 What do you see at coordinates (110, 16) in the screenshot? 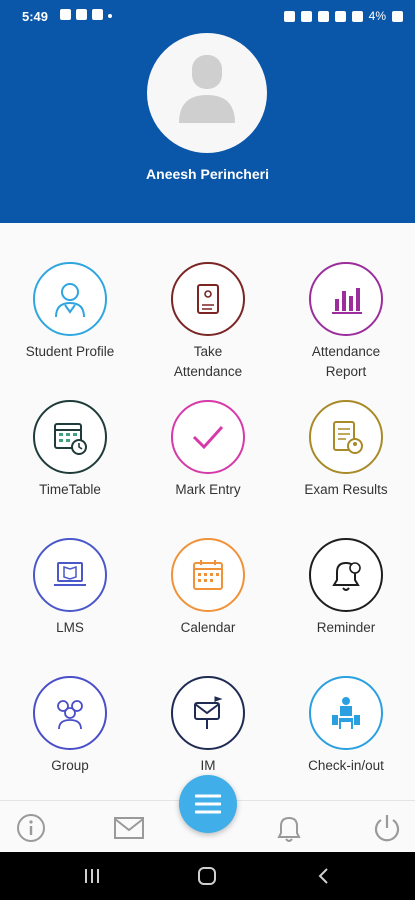
I see `more-dot-icon` at bounding box center [110, 16].